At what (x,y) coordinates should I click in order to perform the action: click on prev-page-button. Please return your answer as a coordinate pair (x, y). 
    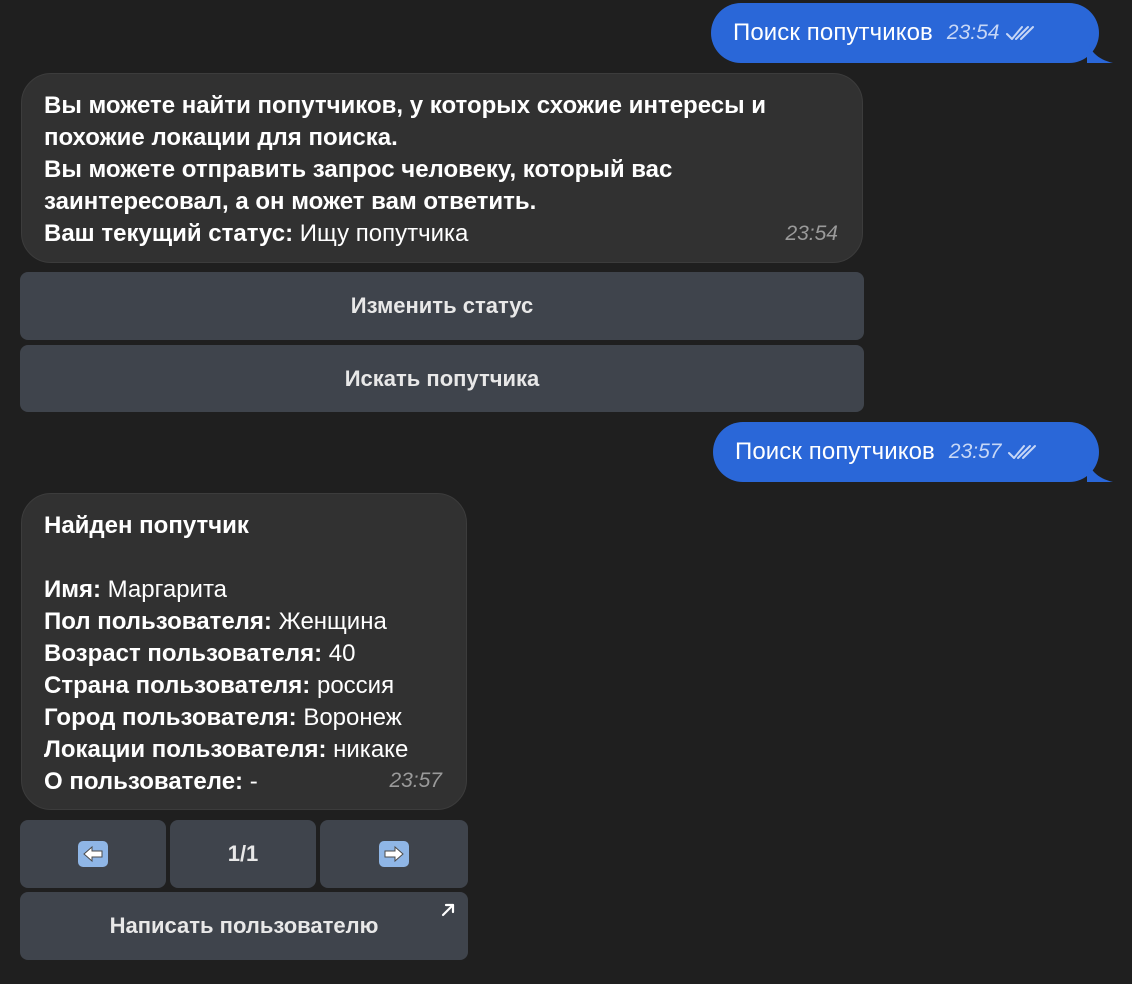
    Looking at the image, I should click on (93, 854).